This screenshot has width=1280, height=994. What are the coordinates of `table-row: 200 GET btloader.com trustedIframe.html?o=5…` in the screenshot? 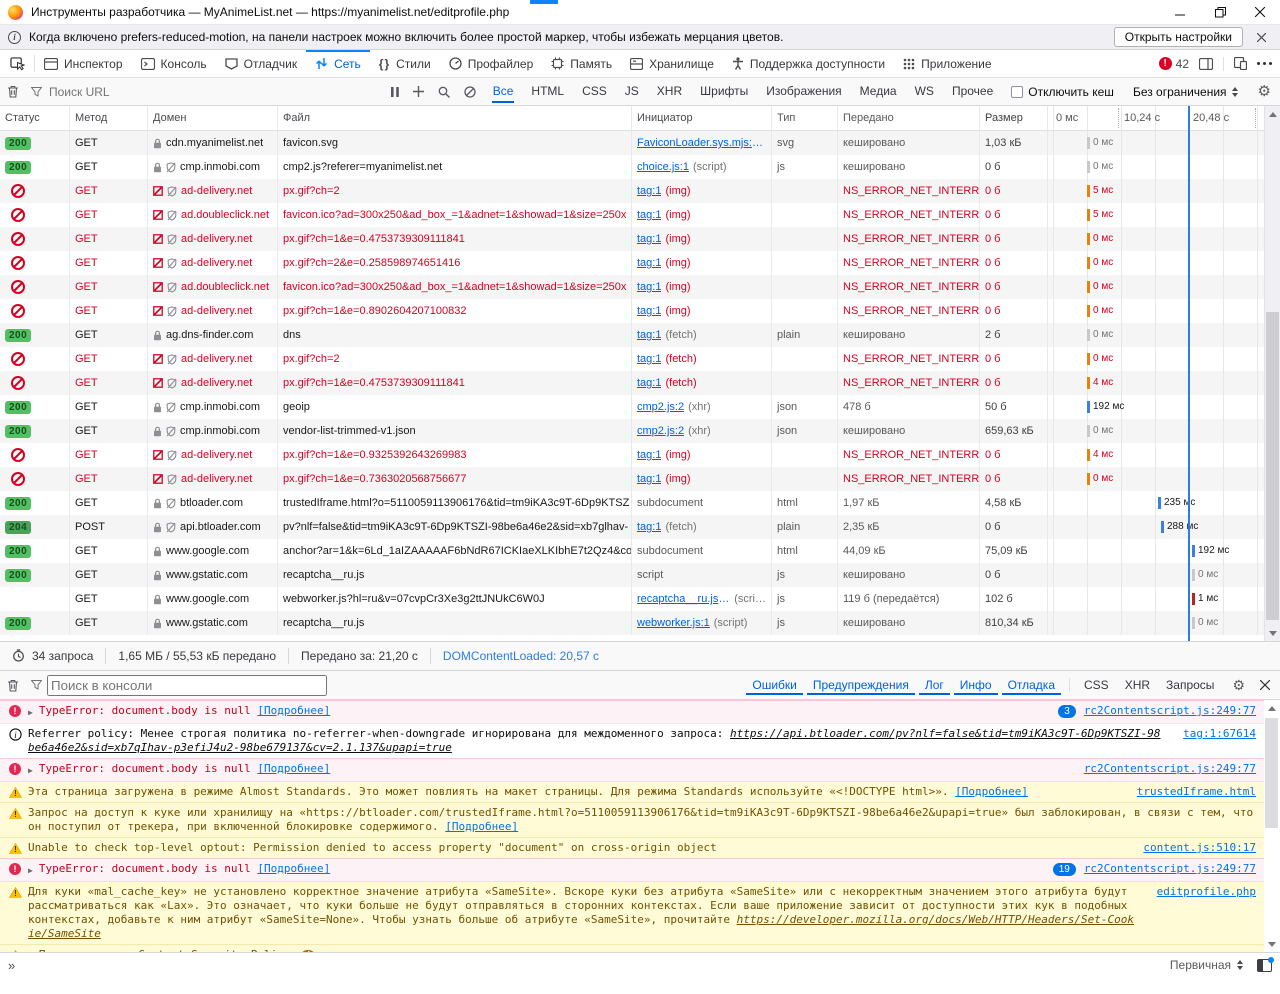 It's located at (632, 503).